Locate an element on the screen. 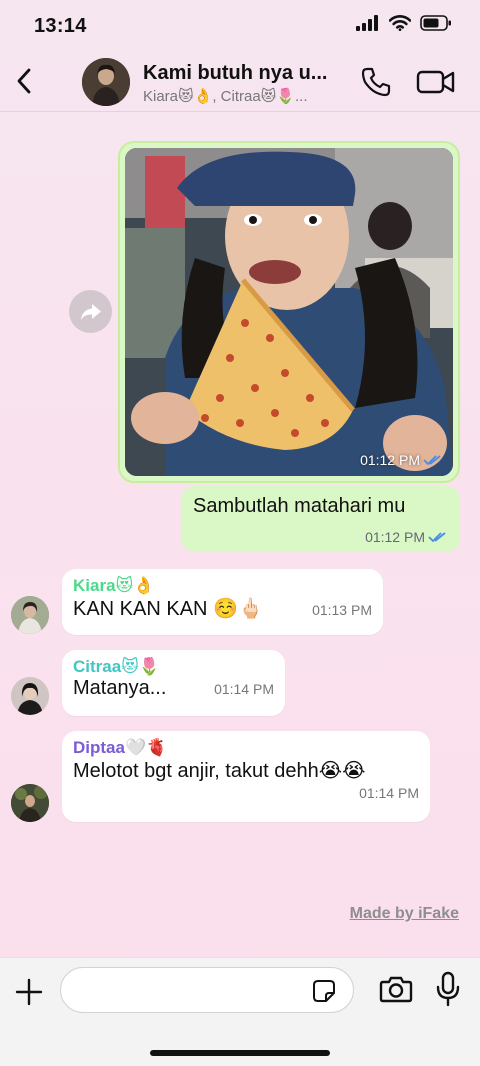 The height and width of the screenshot is (1066, 480). photo-timestamp: 01:12 PM is located at coordinates (401, 460).